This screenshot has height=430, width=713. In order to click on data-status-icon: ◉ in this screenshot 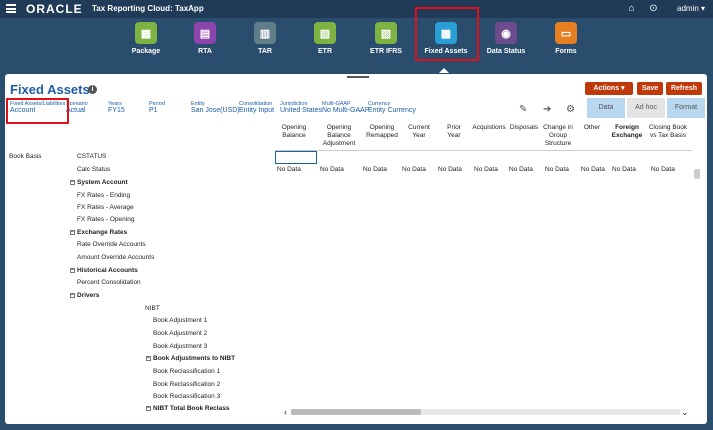, I will do `click(506, 33)`.